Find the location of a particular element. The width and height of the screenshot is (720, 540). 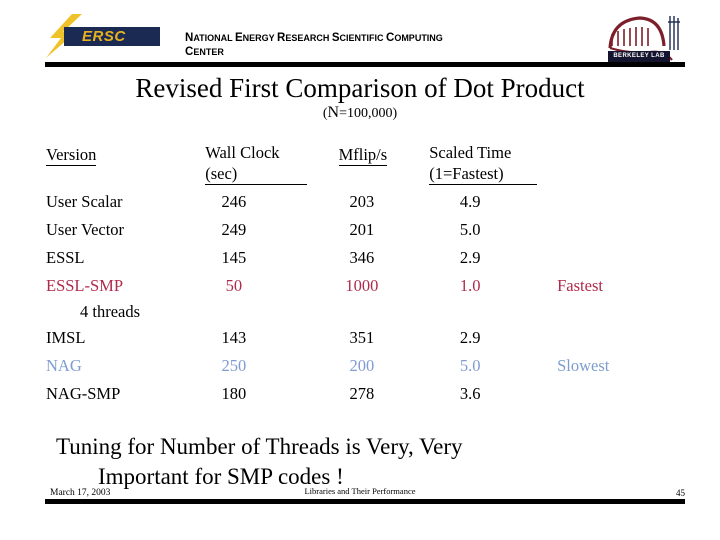

berkeley-lab-label: BERKELEY LAB is located at coordinates (639, 56).